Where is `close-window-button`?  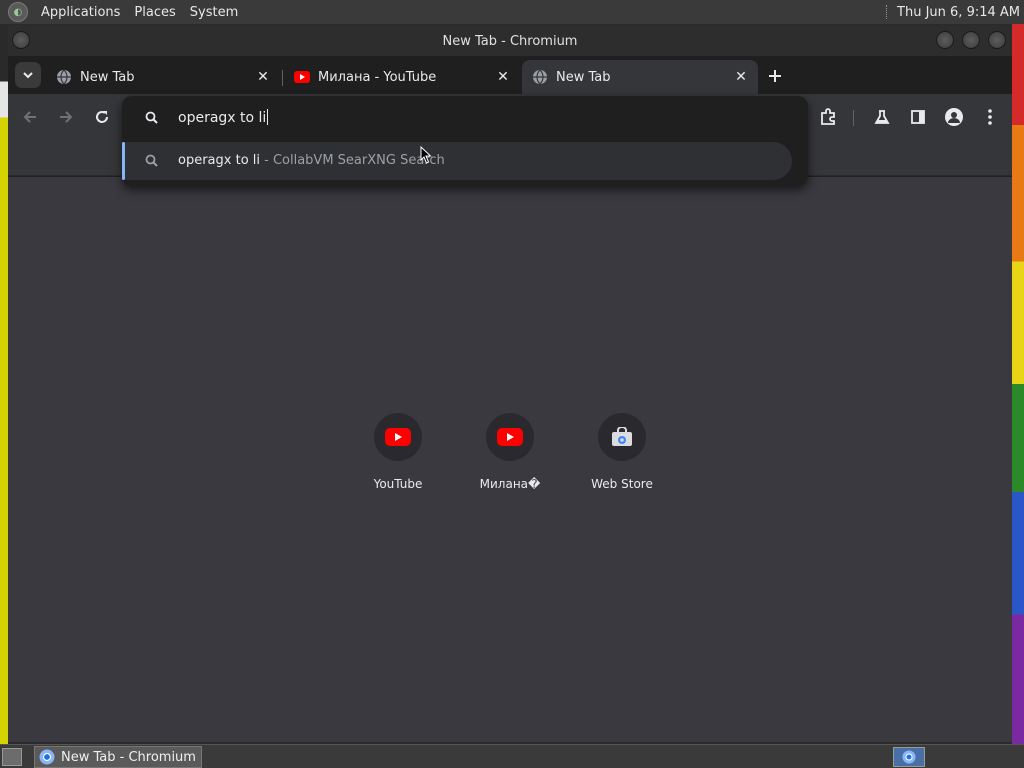
close-window-button is located at coordinates (997, 40).